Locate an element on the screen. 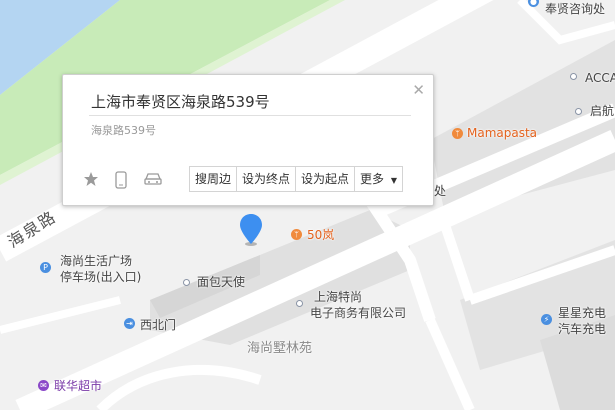 The height and width of the screenshot is (410, 615). popup-action-bar: 搜周边 设为终点 设为起点 更多 ▼ is located at coordinates (296, 179).